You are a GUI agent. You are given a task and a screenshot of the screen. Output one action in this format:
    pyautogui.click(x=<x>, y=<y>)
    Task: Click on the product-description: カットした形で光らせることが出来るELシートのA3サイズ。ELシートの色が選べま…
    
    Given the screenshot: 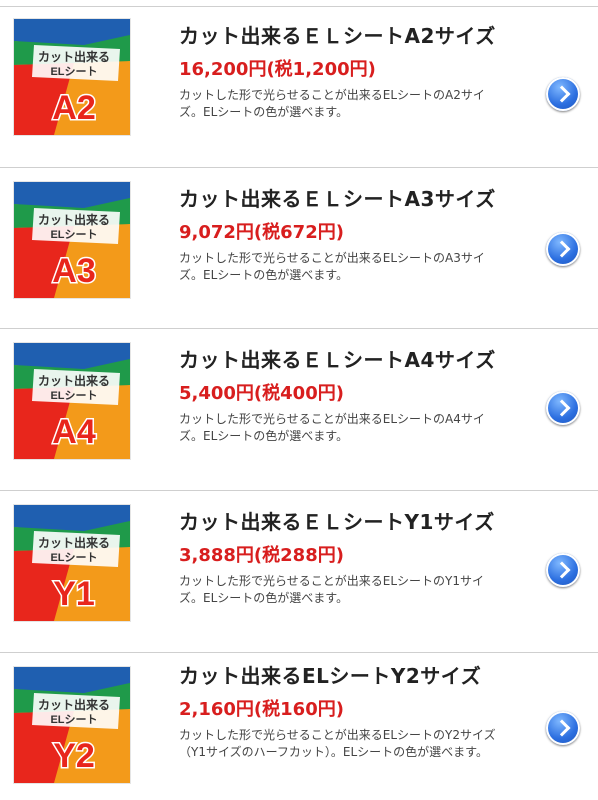 What is the action you would take?
    pyautogui.click(x=332, y=266)
    